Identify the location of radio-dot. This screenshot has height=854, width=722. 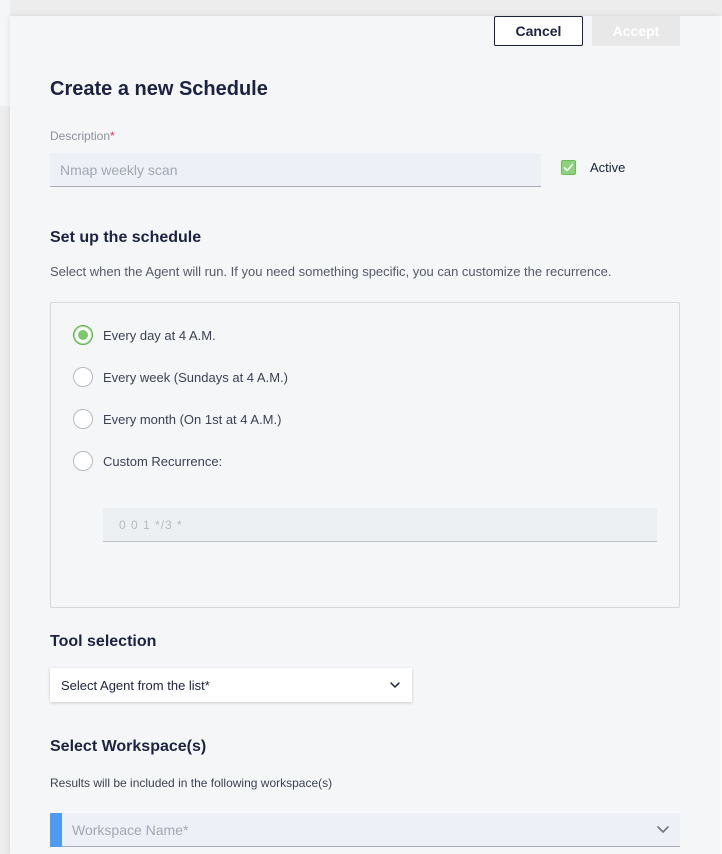
(83, 335).